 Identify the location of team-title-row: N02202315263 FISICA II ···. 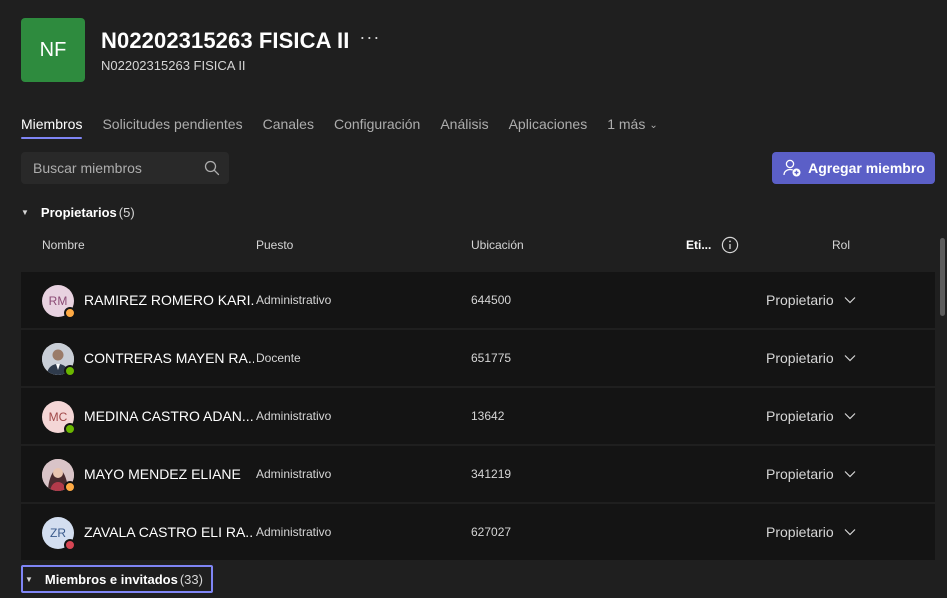
(240, 40).